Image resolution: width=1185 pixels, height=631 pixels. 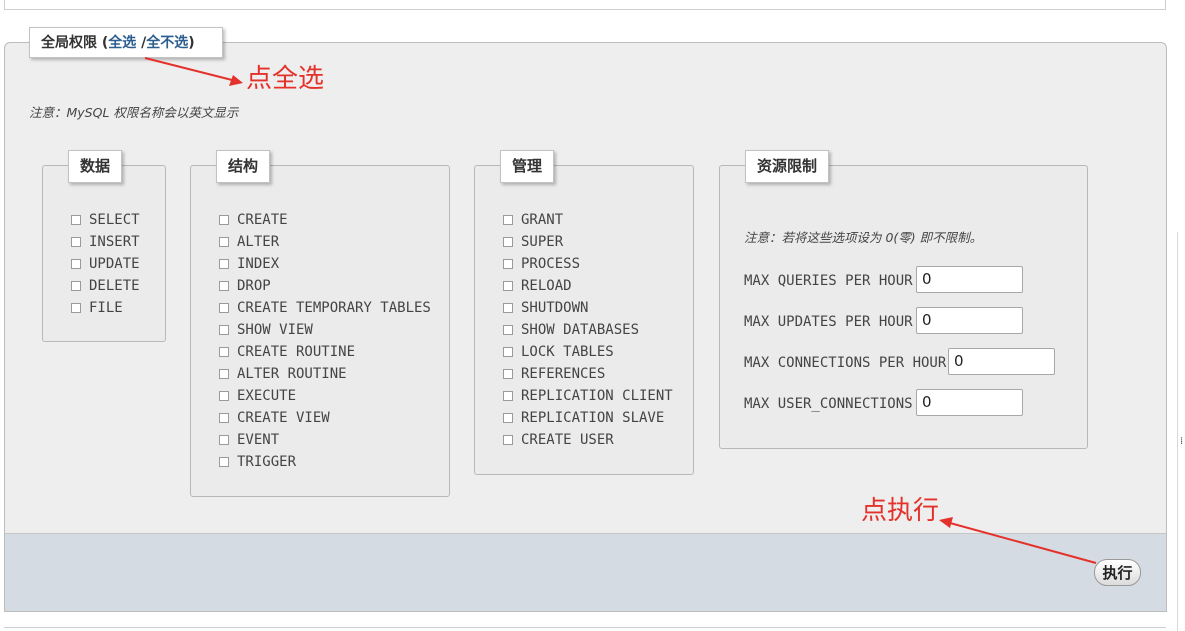 What do you see at coordinates (193, 71) in the screenshot?
I see `arrow-to-select-all` at bounding box center [193, 71].